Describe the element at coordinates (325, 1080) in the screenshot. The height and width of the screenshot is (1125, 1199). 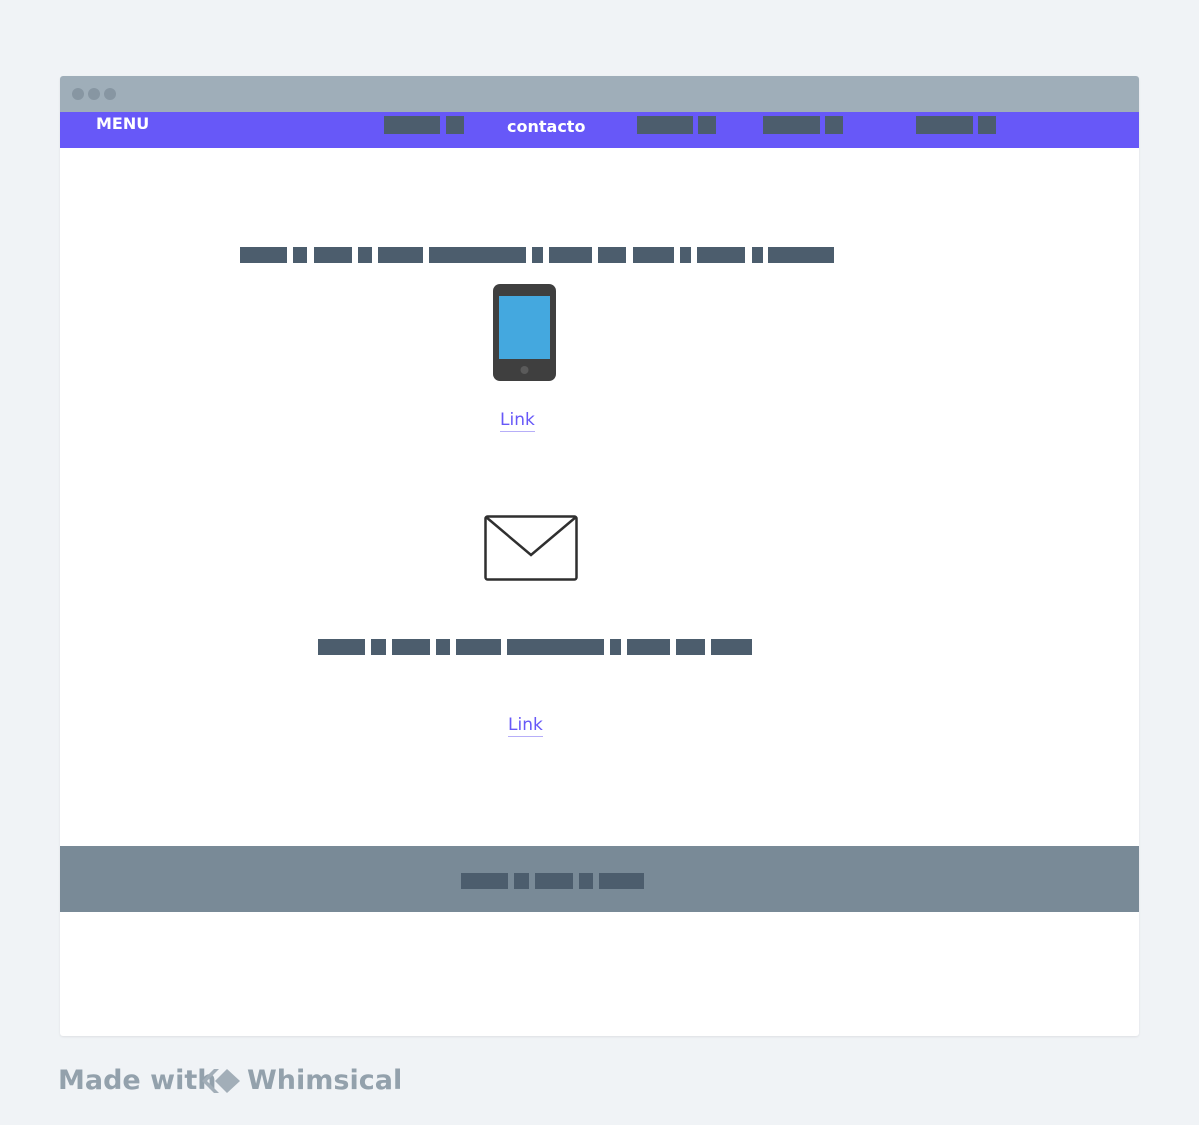
I see `whimsical-brand-label: Whimsical` at that location.